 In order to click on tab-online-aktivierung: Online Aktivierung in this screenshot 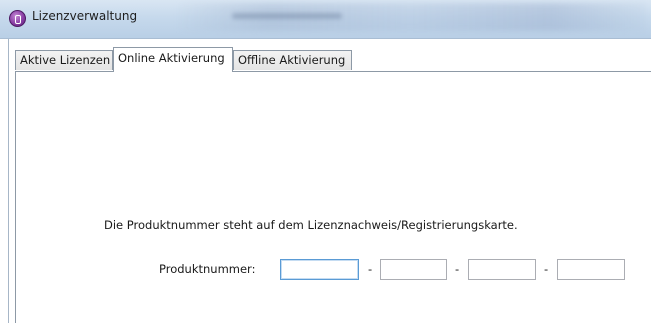, I will do `click(173, 59)`.